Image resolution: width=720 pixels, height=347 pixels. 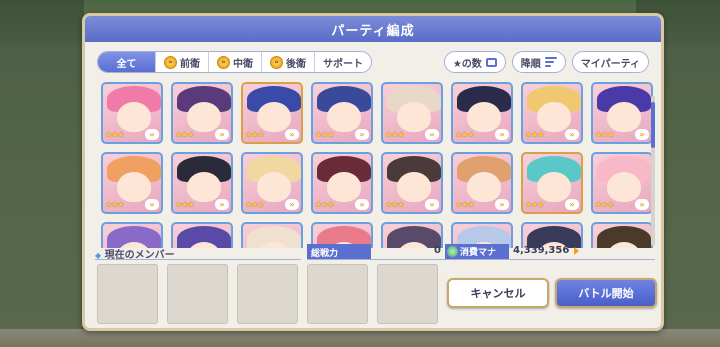 I want to click on total-power-value: 0, so click(x=437, y=250).